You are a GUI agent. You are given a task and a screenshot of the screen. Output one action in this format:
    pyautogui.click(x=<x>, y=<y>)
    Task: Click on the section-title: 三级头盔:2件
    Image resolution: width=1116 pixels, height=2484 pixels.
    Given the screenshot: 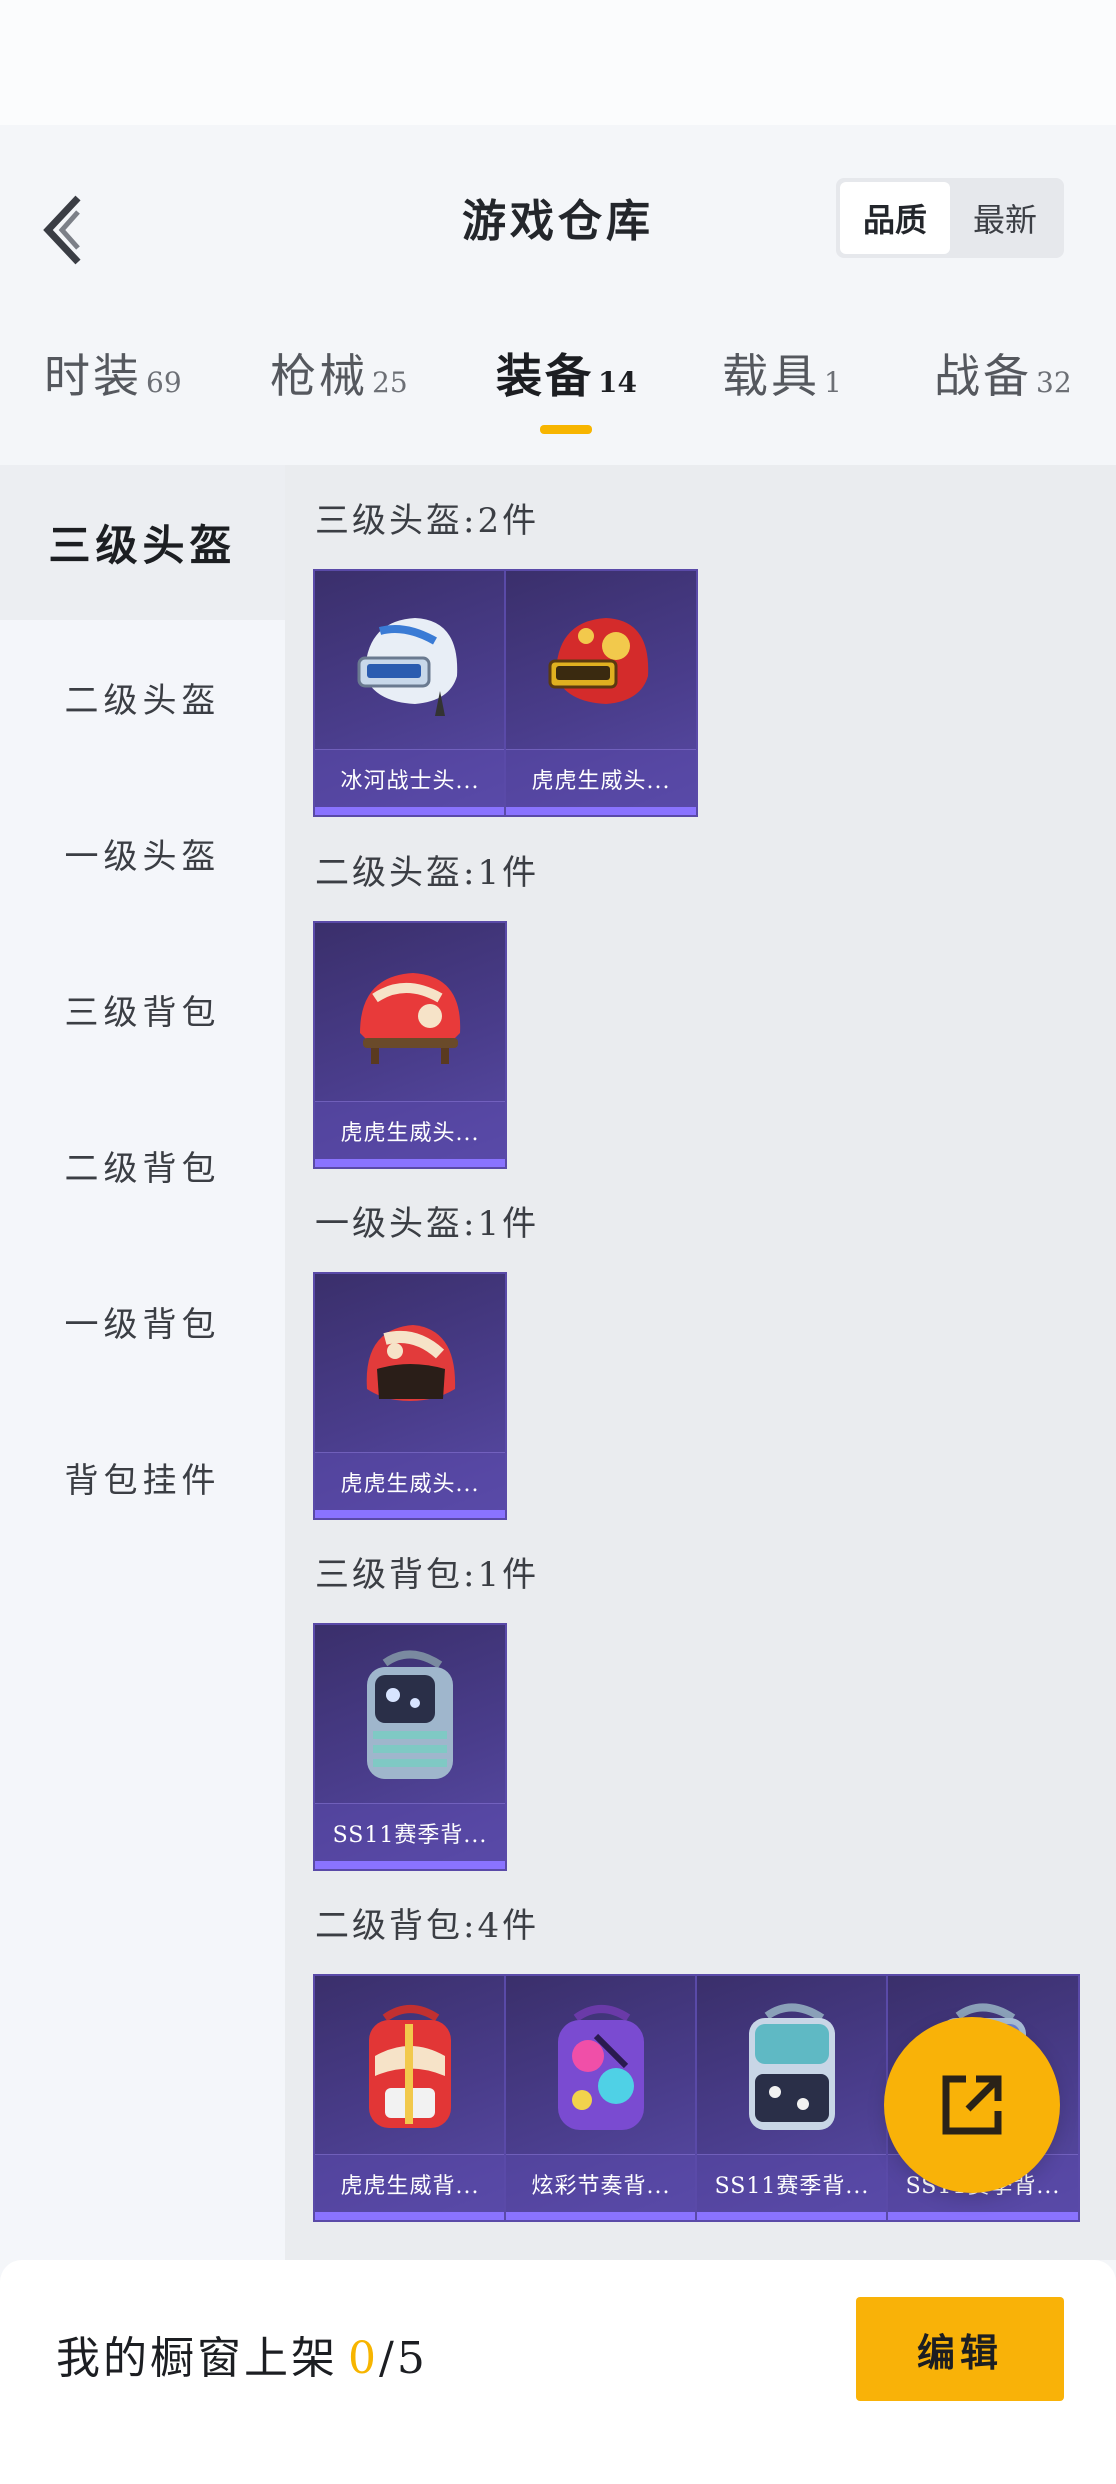 What is the action you would take?
    pyautogui.click(x=427, y=521)
    